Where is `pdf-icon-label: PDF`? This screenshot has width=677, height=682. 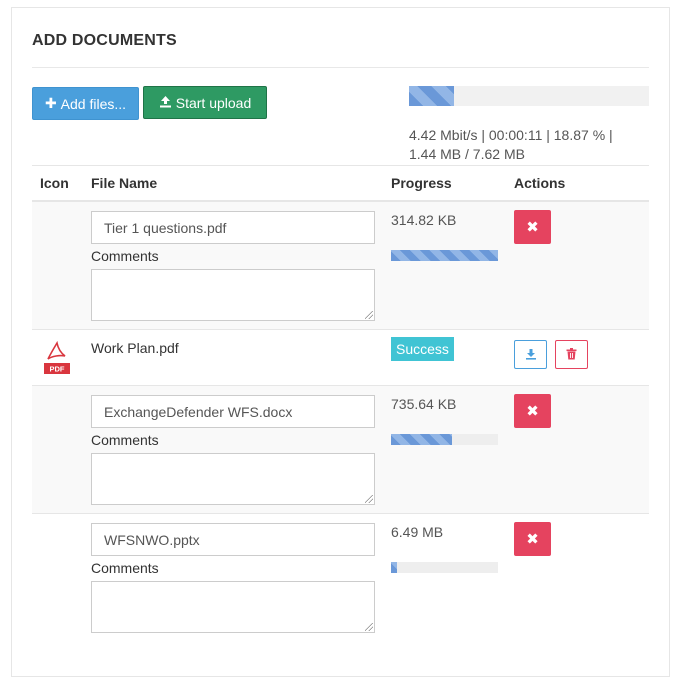
pdf-icon-label: PDF is located at coordinates (57, 369).